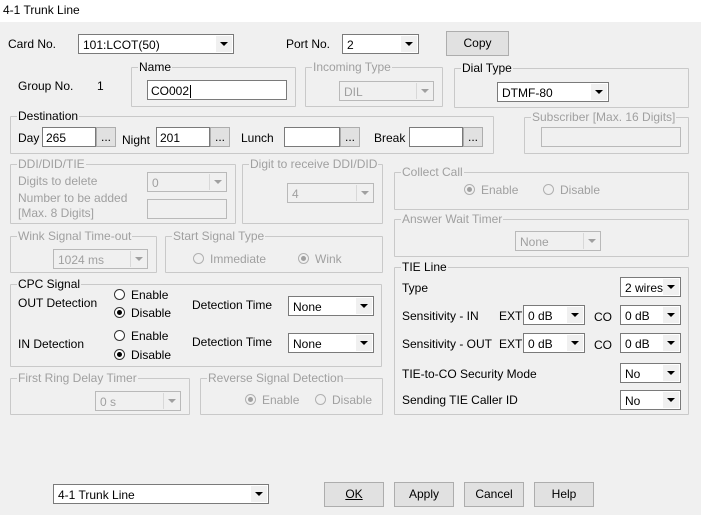  Describe the element at coordinates (217, 90) in the screenshot. I see `name-input: CO002` at that location.